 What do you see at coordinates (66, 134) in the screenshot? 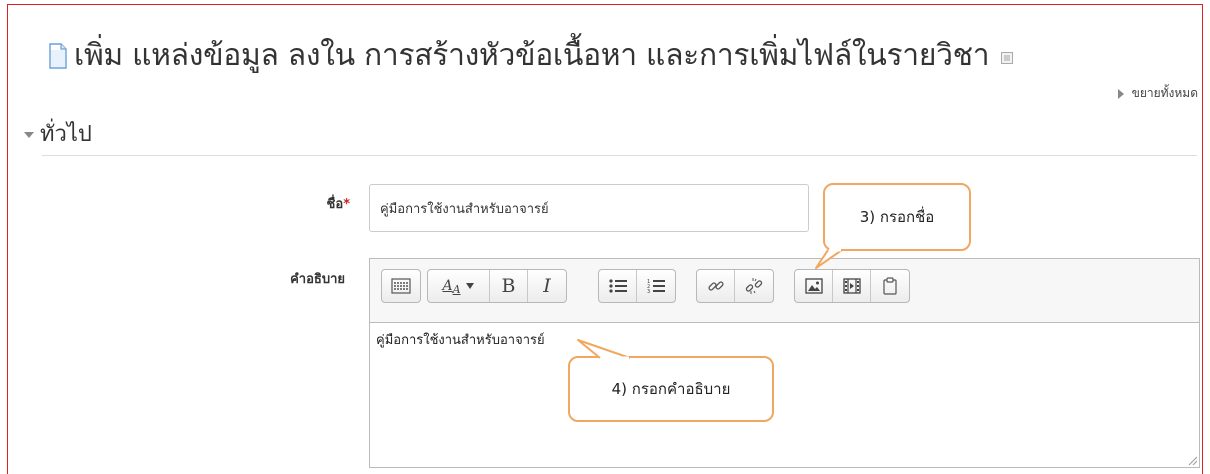
I see `section-title: ทั่วไป` at bounding box center [66, 134].